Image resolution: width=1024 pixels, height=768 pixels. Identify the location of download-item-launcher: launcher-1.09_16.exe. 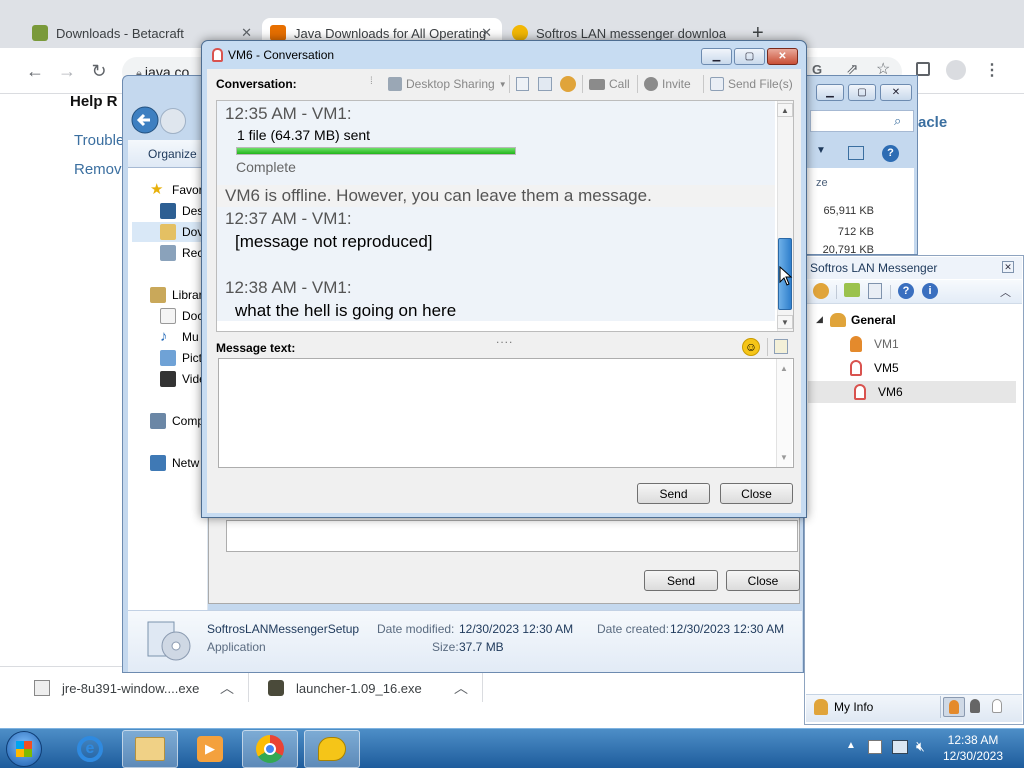
(345, 688).